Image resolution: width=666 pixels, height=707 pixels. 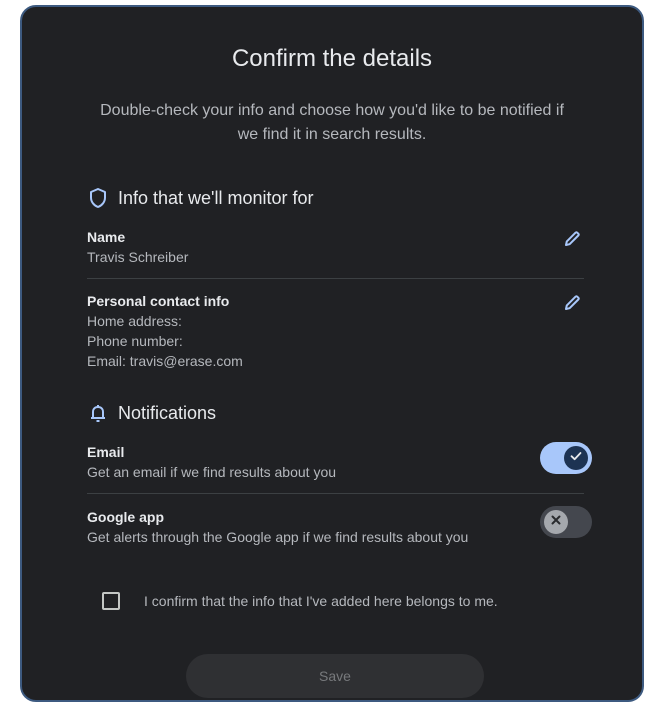 What do you see at coordinates (111, 601) in the screenshot?
I see `confirm-checkbox` at bounding box center [111, 601].